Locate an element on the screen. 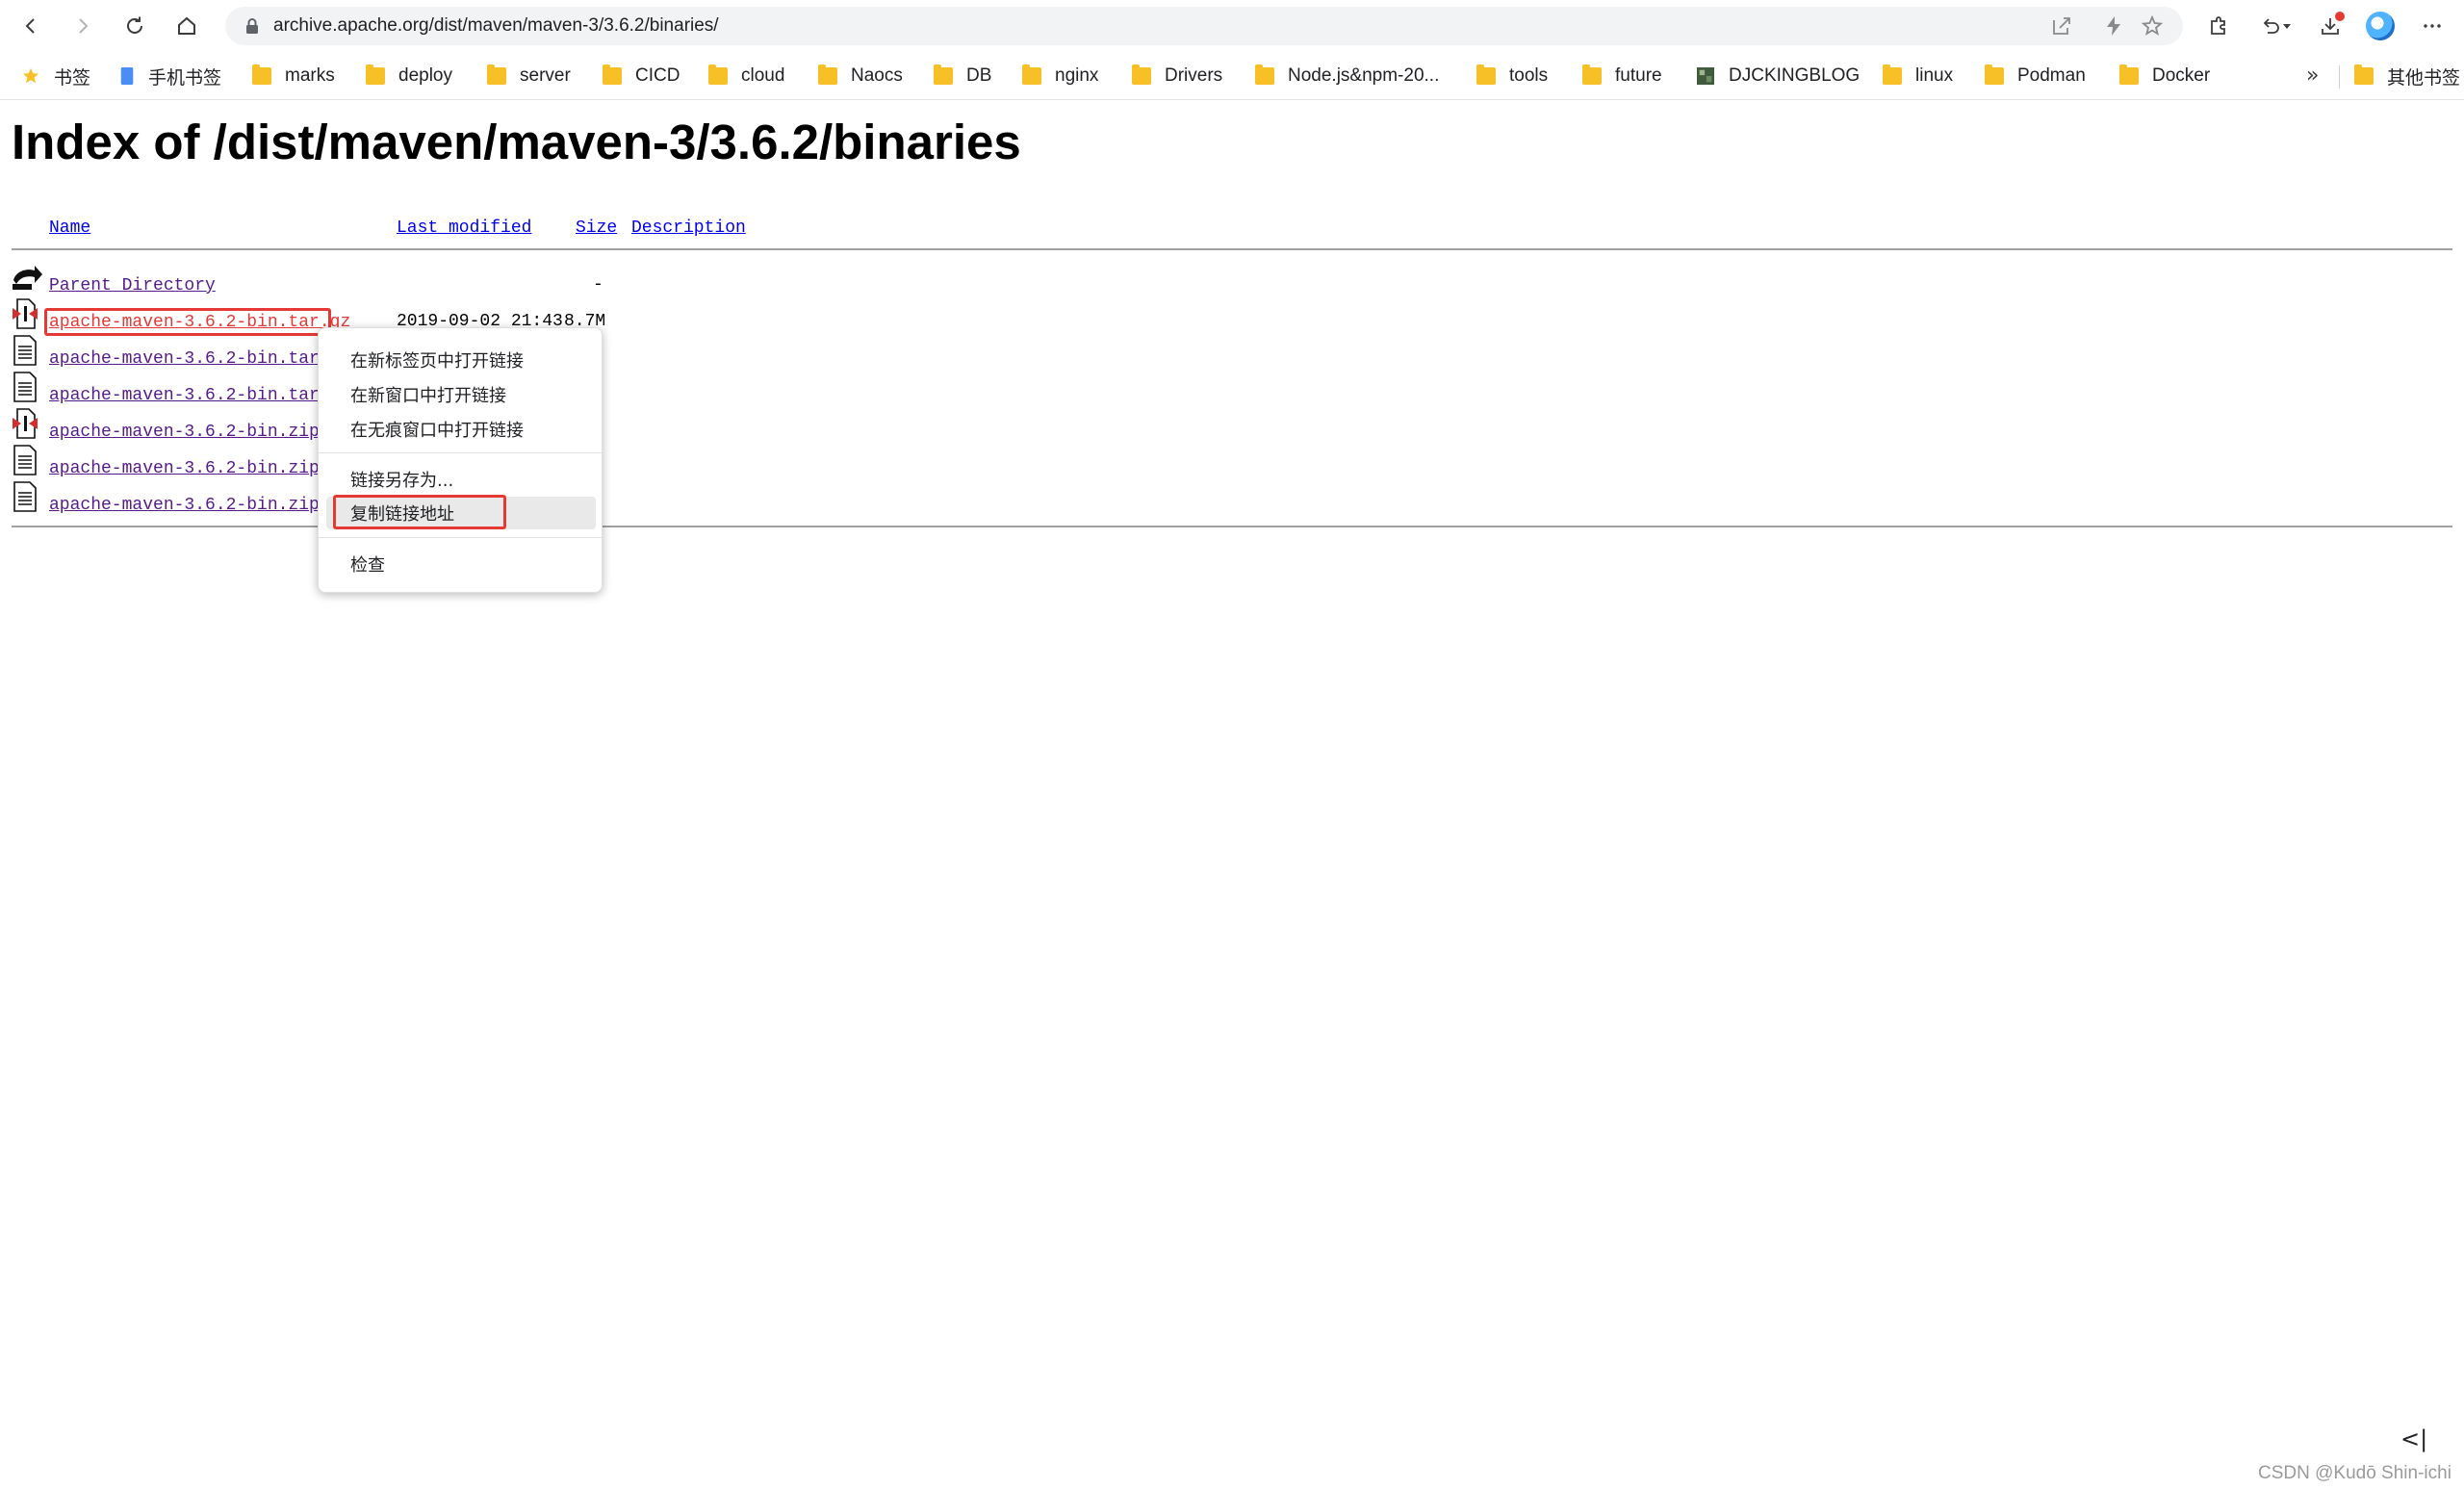  arrow-left-icon is located at coordinates (30, 26).